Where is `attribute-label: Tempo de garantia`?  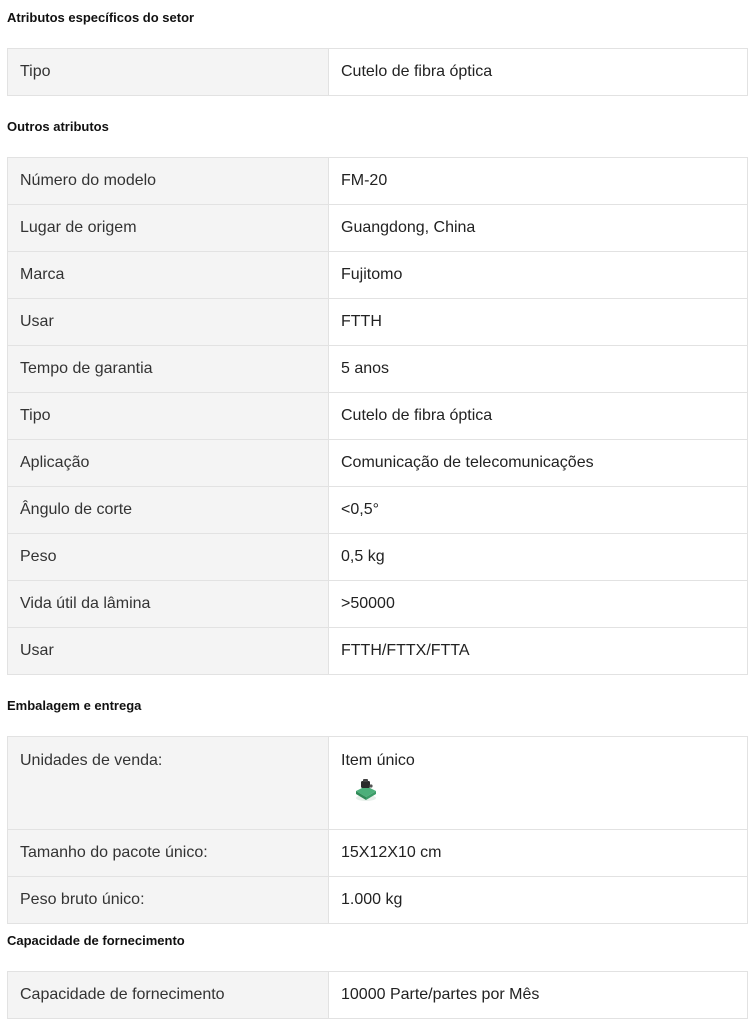 attribute-label: Tempo de garantia is located at coordinates (168, 369).